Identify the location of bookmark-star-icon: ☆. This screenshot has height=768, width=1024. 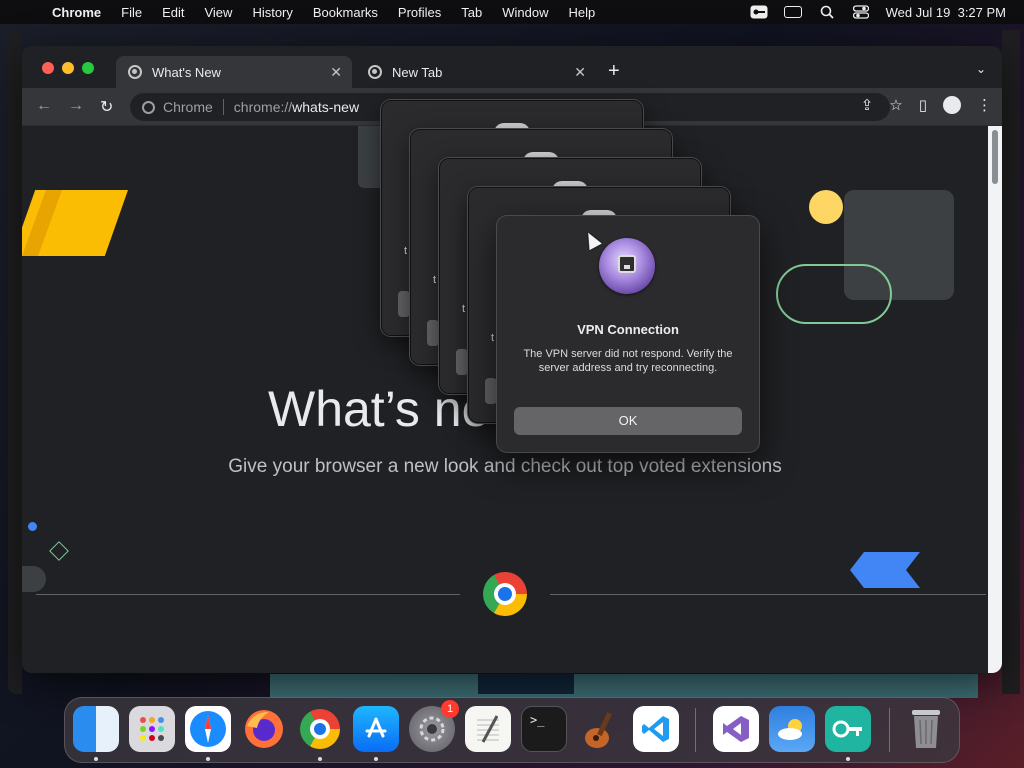
(895, 105).